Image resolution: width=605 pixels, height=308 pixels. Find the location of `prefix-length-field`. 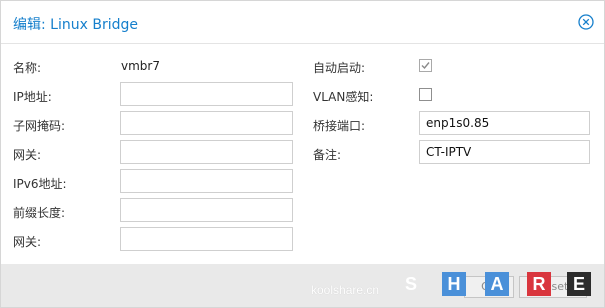

prefix-length-field is located at coordinates (206, 210).